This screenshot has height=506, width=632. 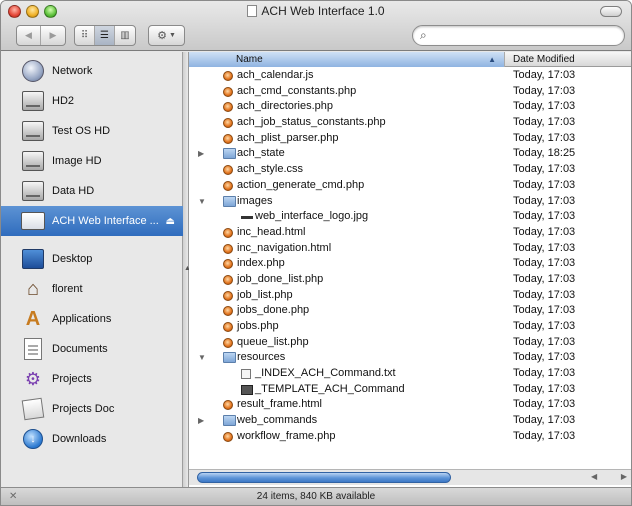 I want to click on list-row: ▶ ach_state Today, 18:25, so click(x=410, y=154).